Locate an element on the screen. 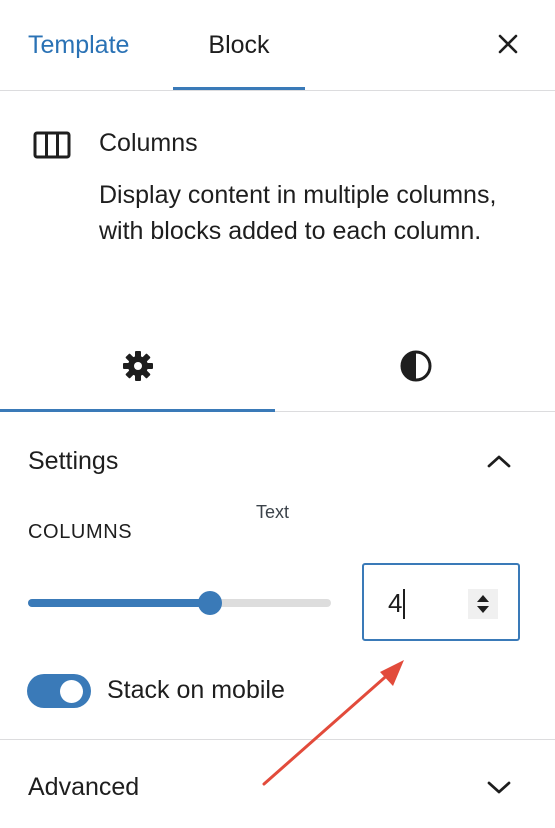  tab-block-active-indicator is located at coordinates (239, 88).